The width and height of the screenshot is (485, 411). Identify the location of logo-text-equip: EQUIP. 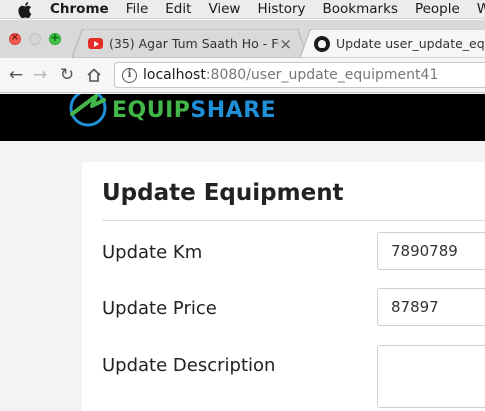
(151, 110).